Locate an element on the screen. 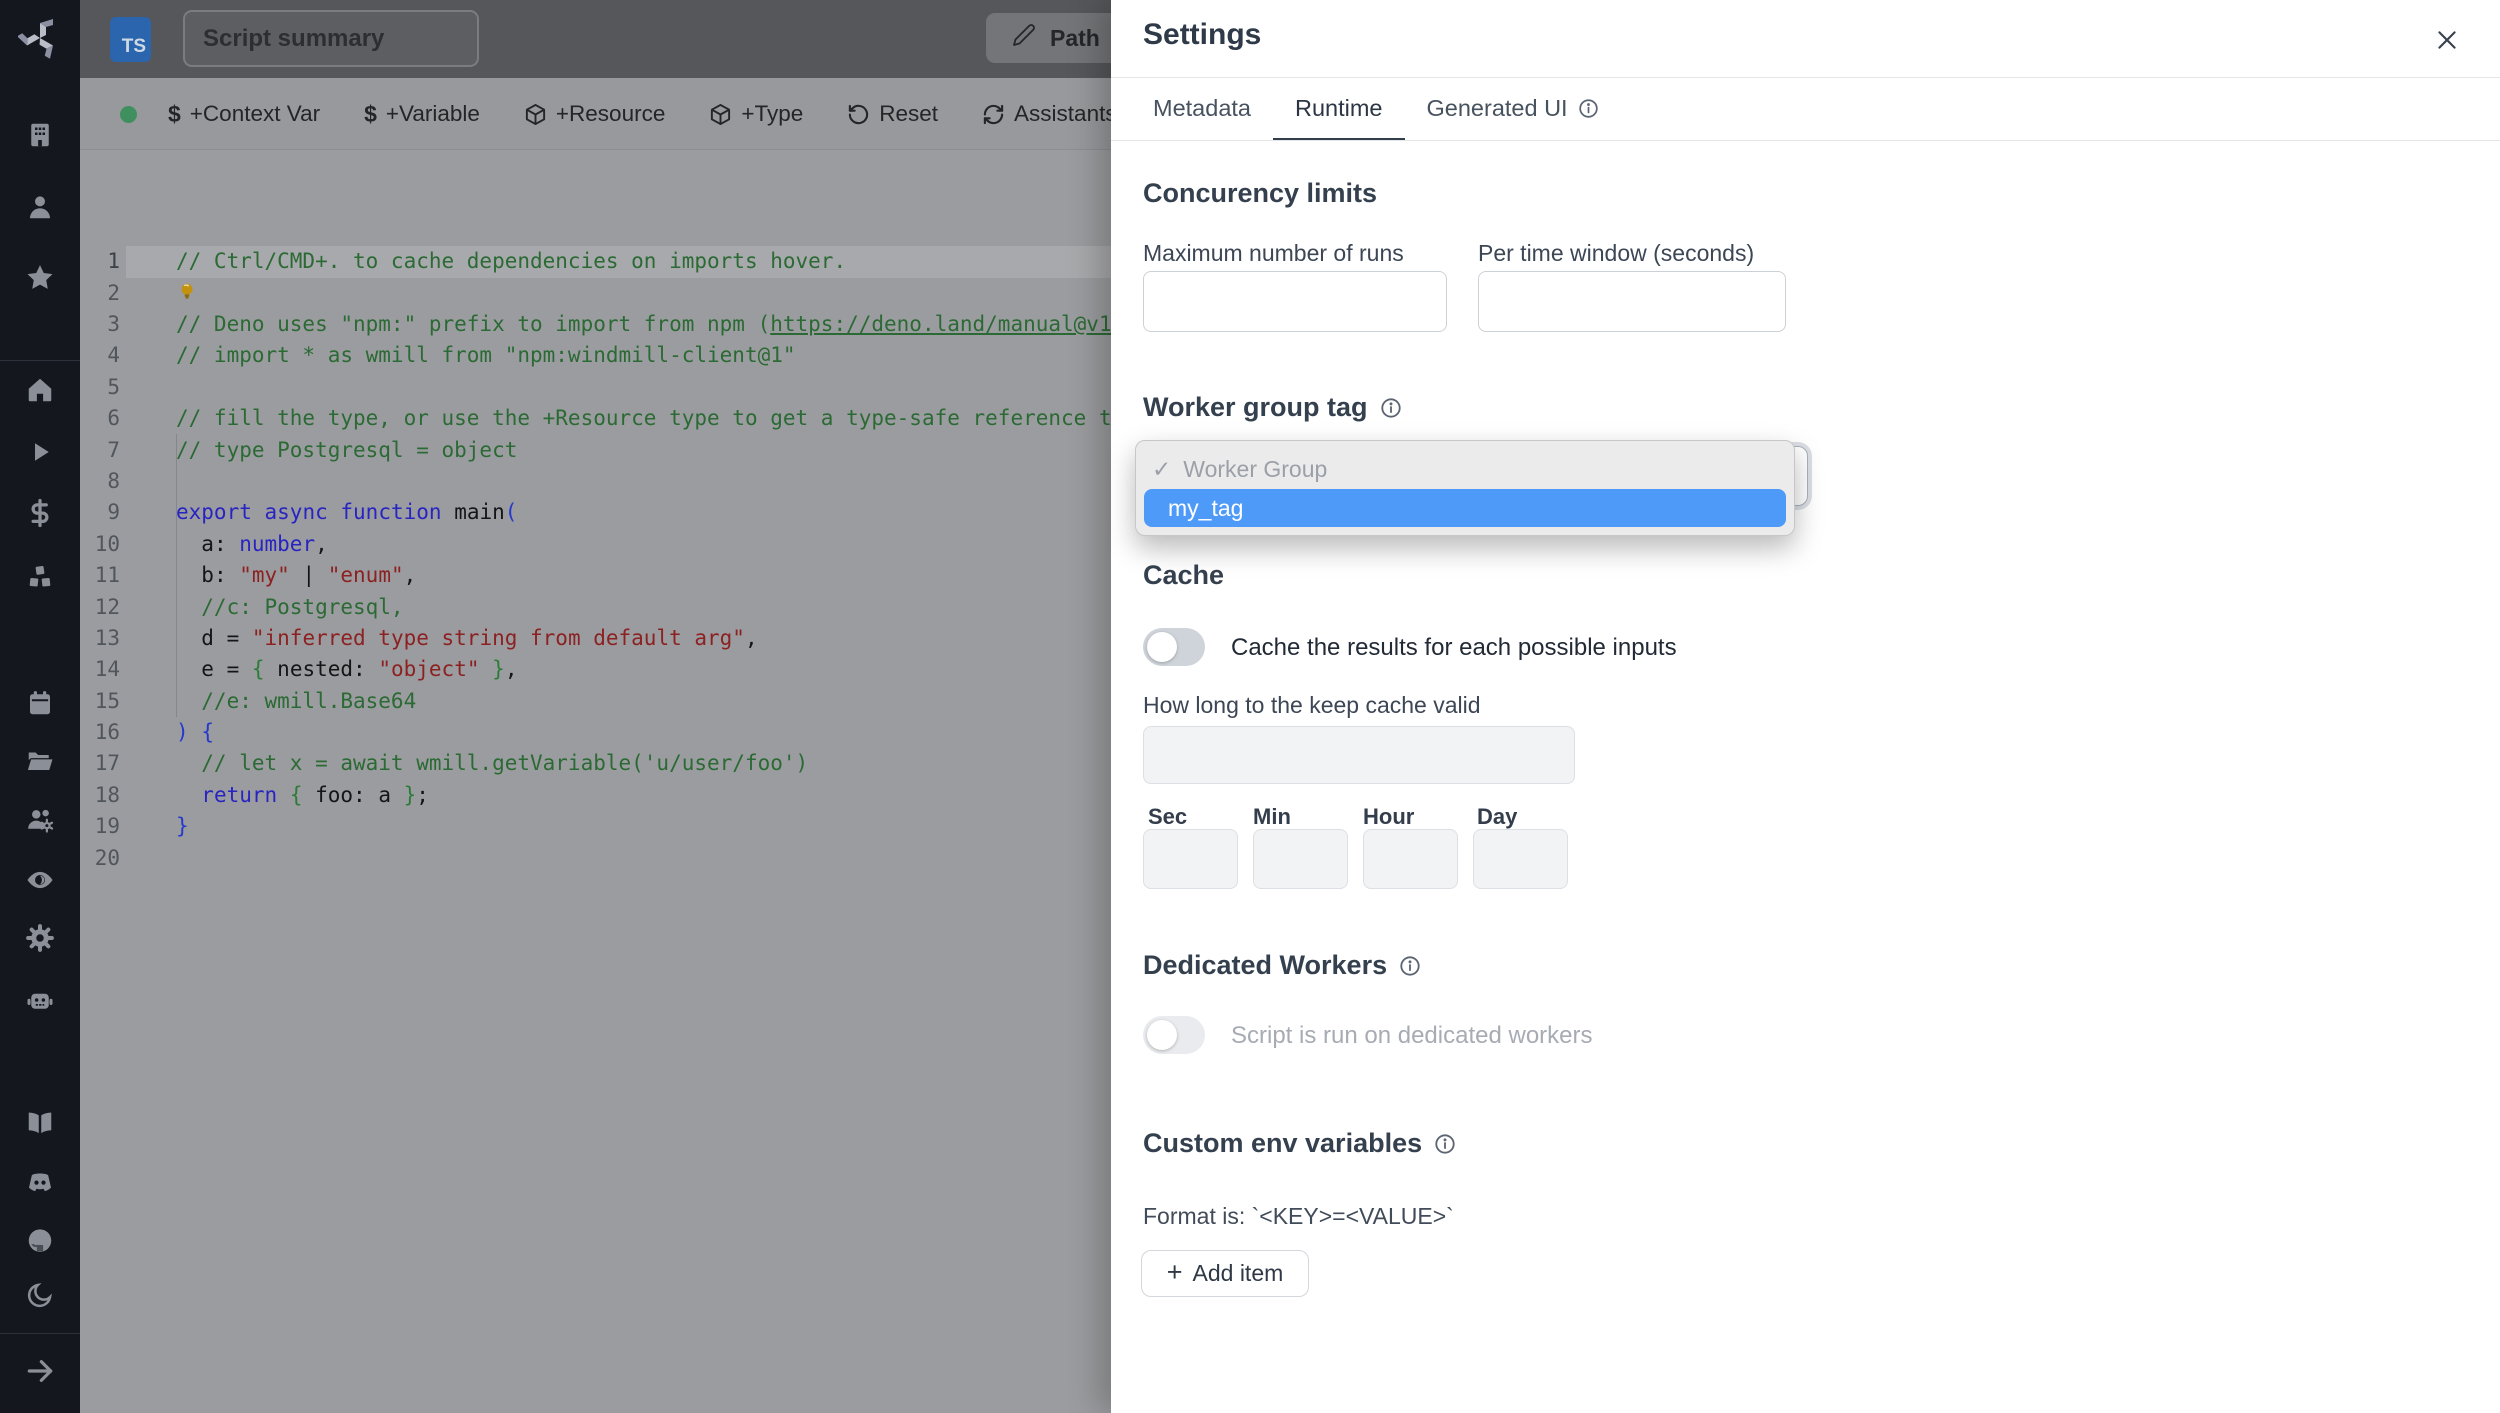 The image size is (2500, 1413). building-icon is located at coordinates (40, 135).